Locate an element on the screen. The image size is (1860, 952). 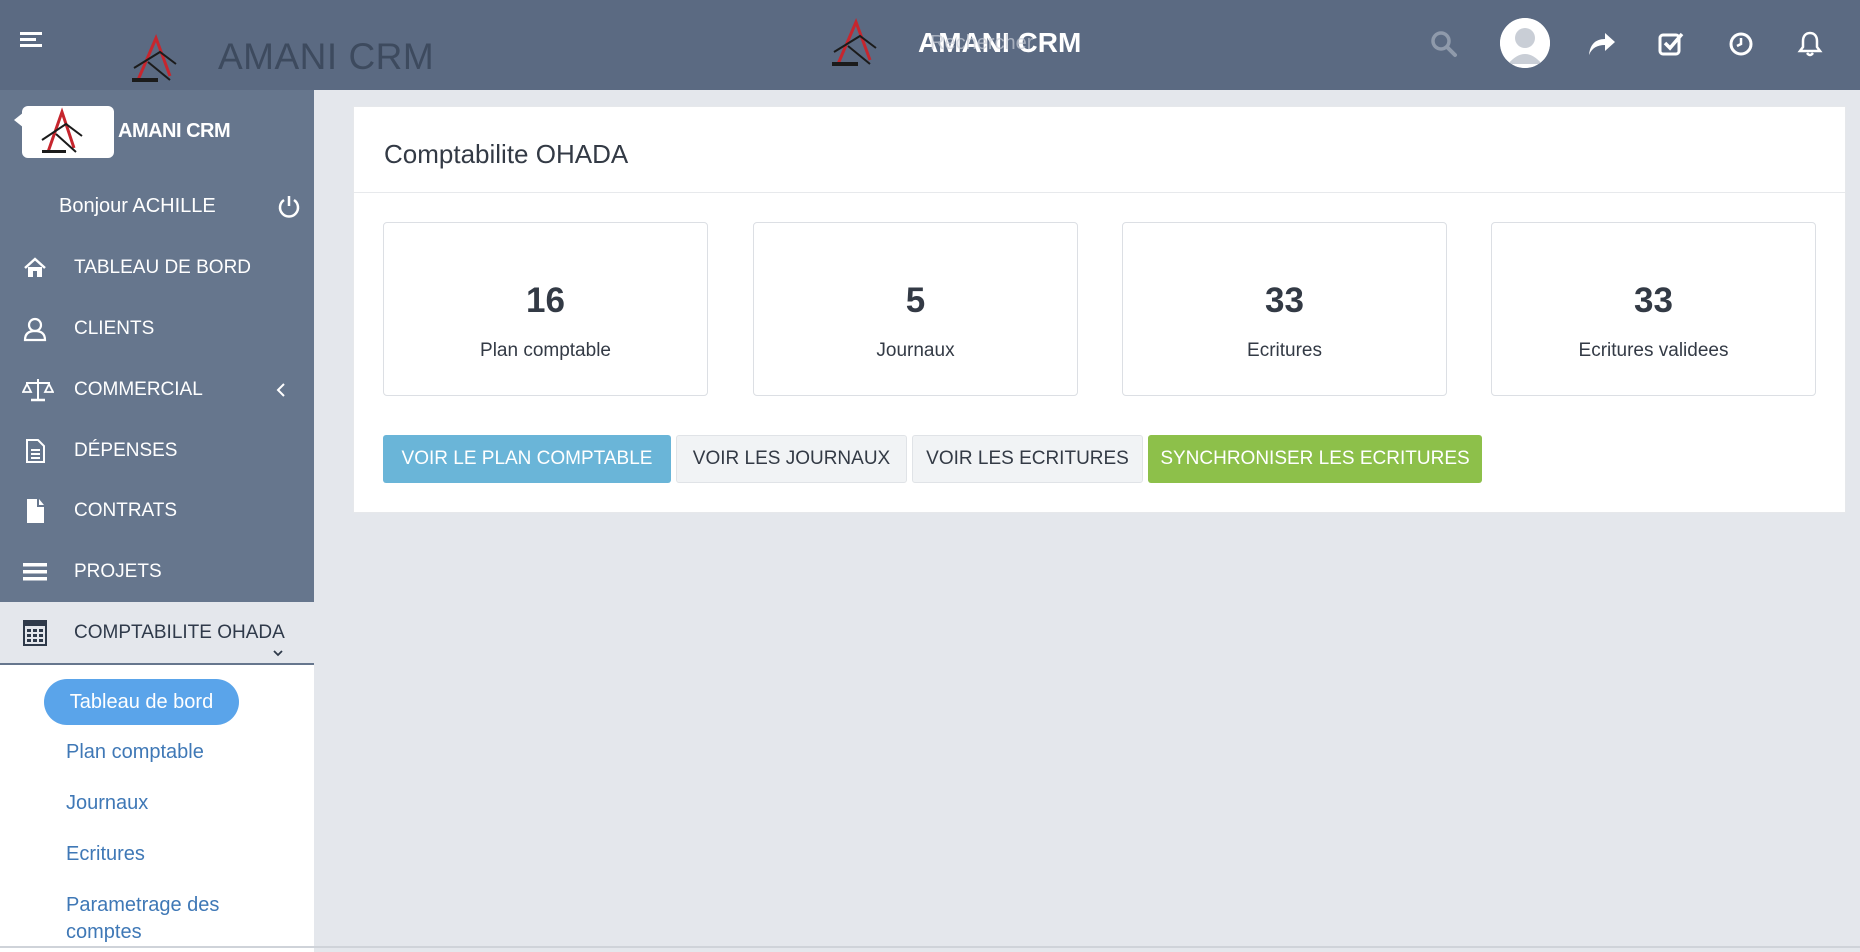
voir-plan-comptable-button: VOIR LE PLAN COMPTABLE is located at coordinates (527, 459).